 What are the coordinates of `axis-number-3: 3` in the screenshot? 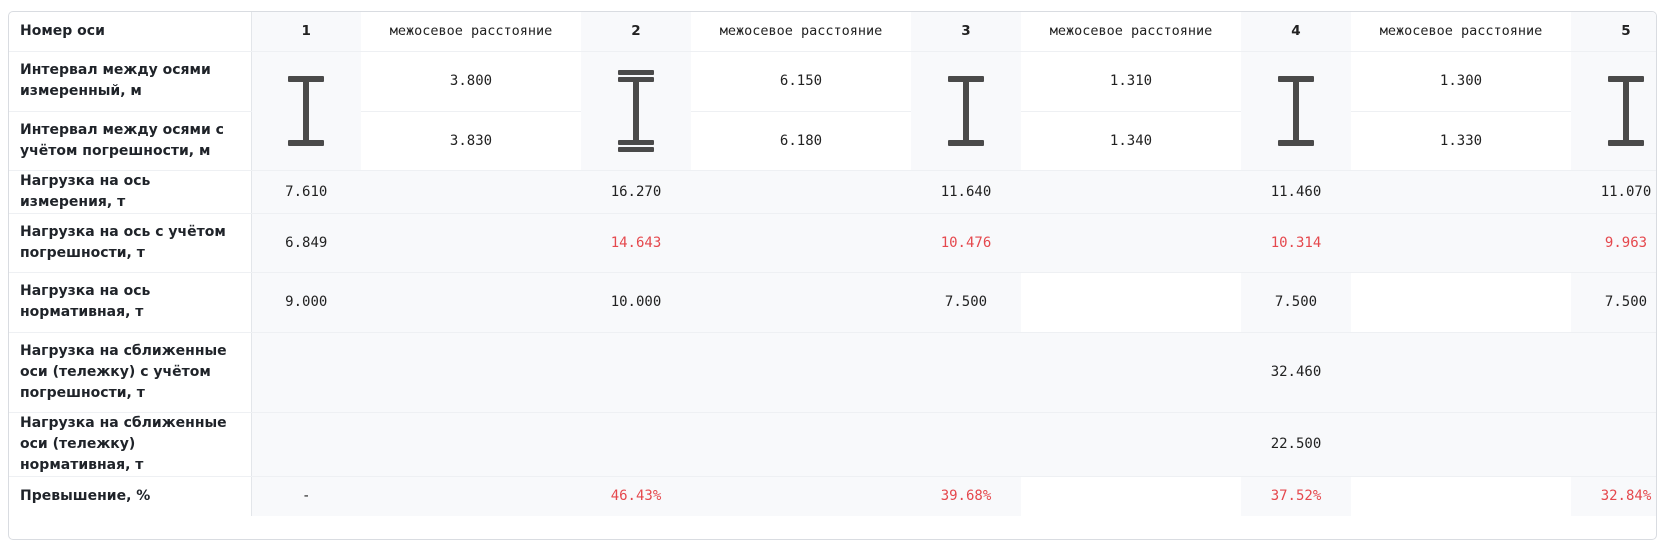 It's located at (966, 32).